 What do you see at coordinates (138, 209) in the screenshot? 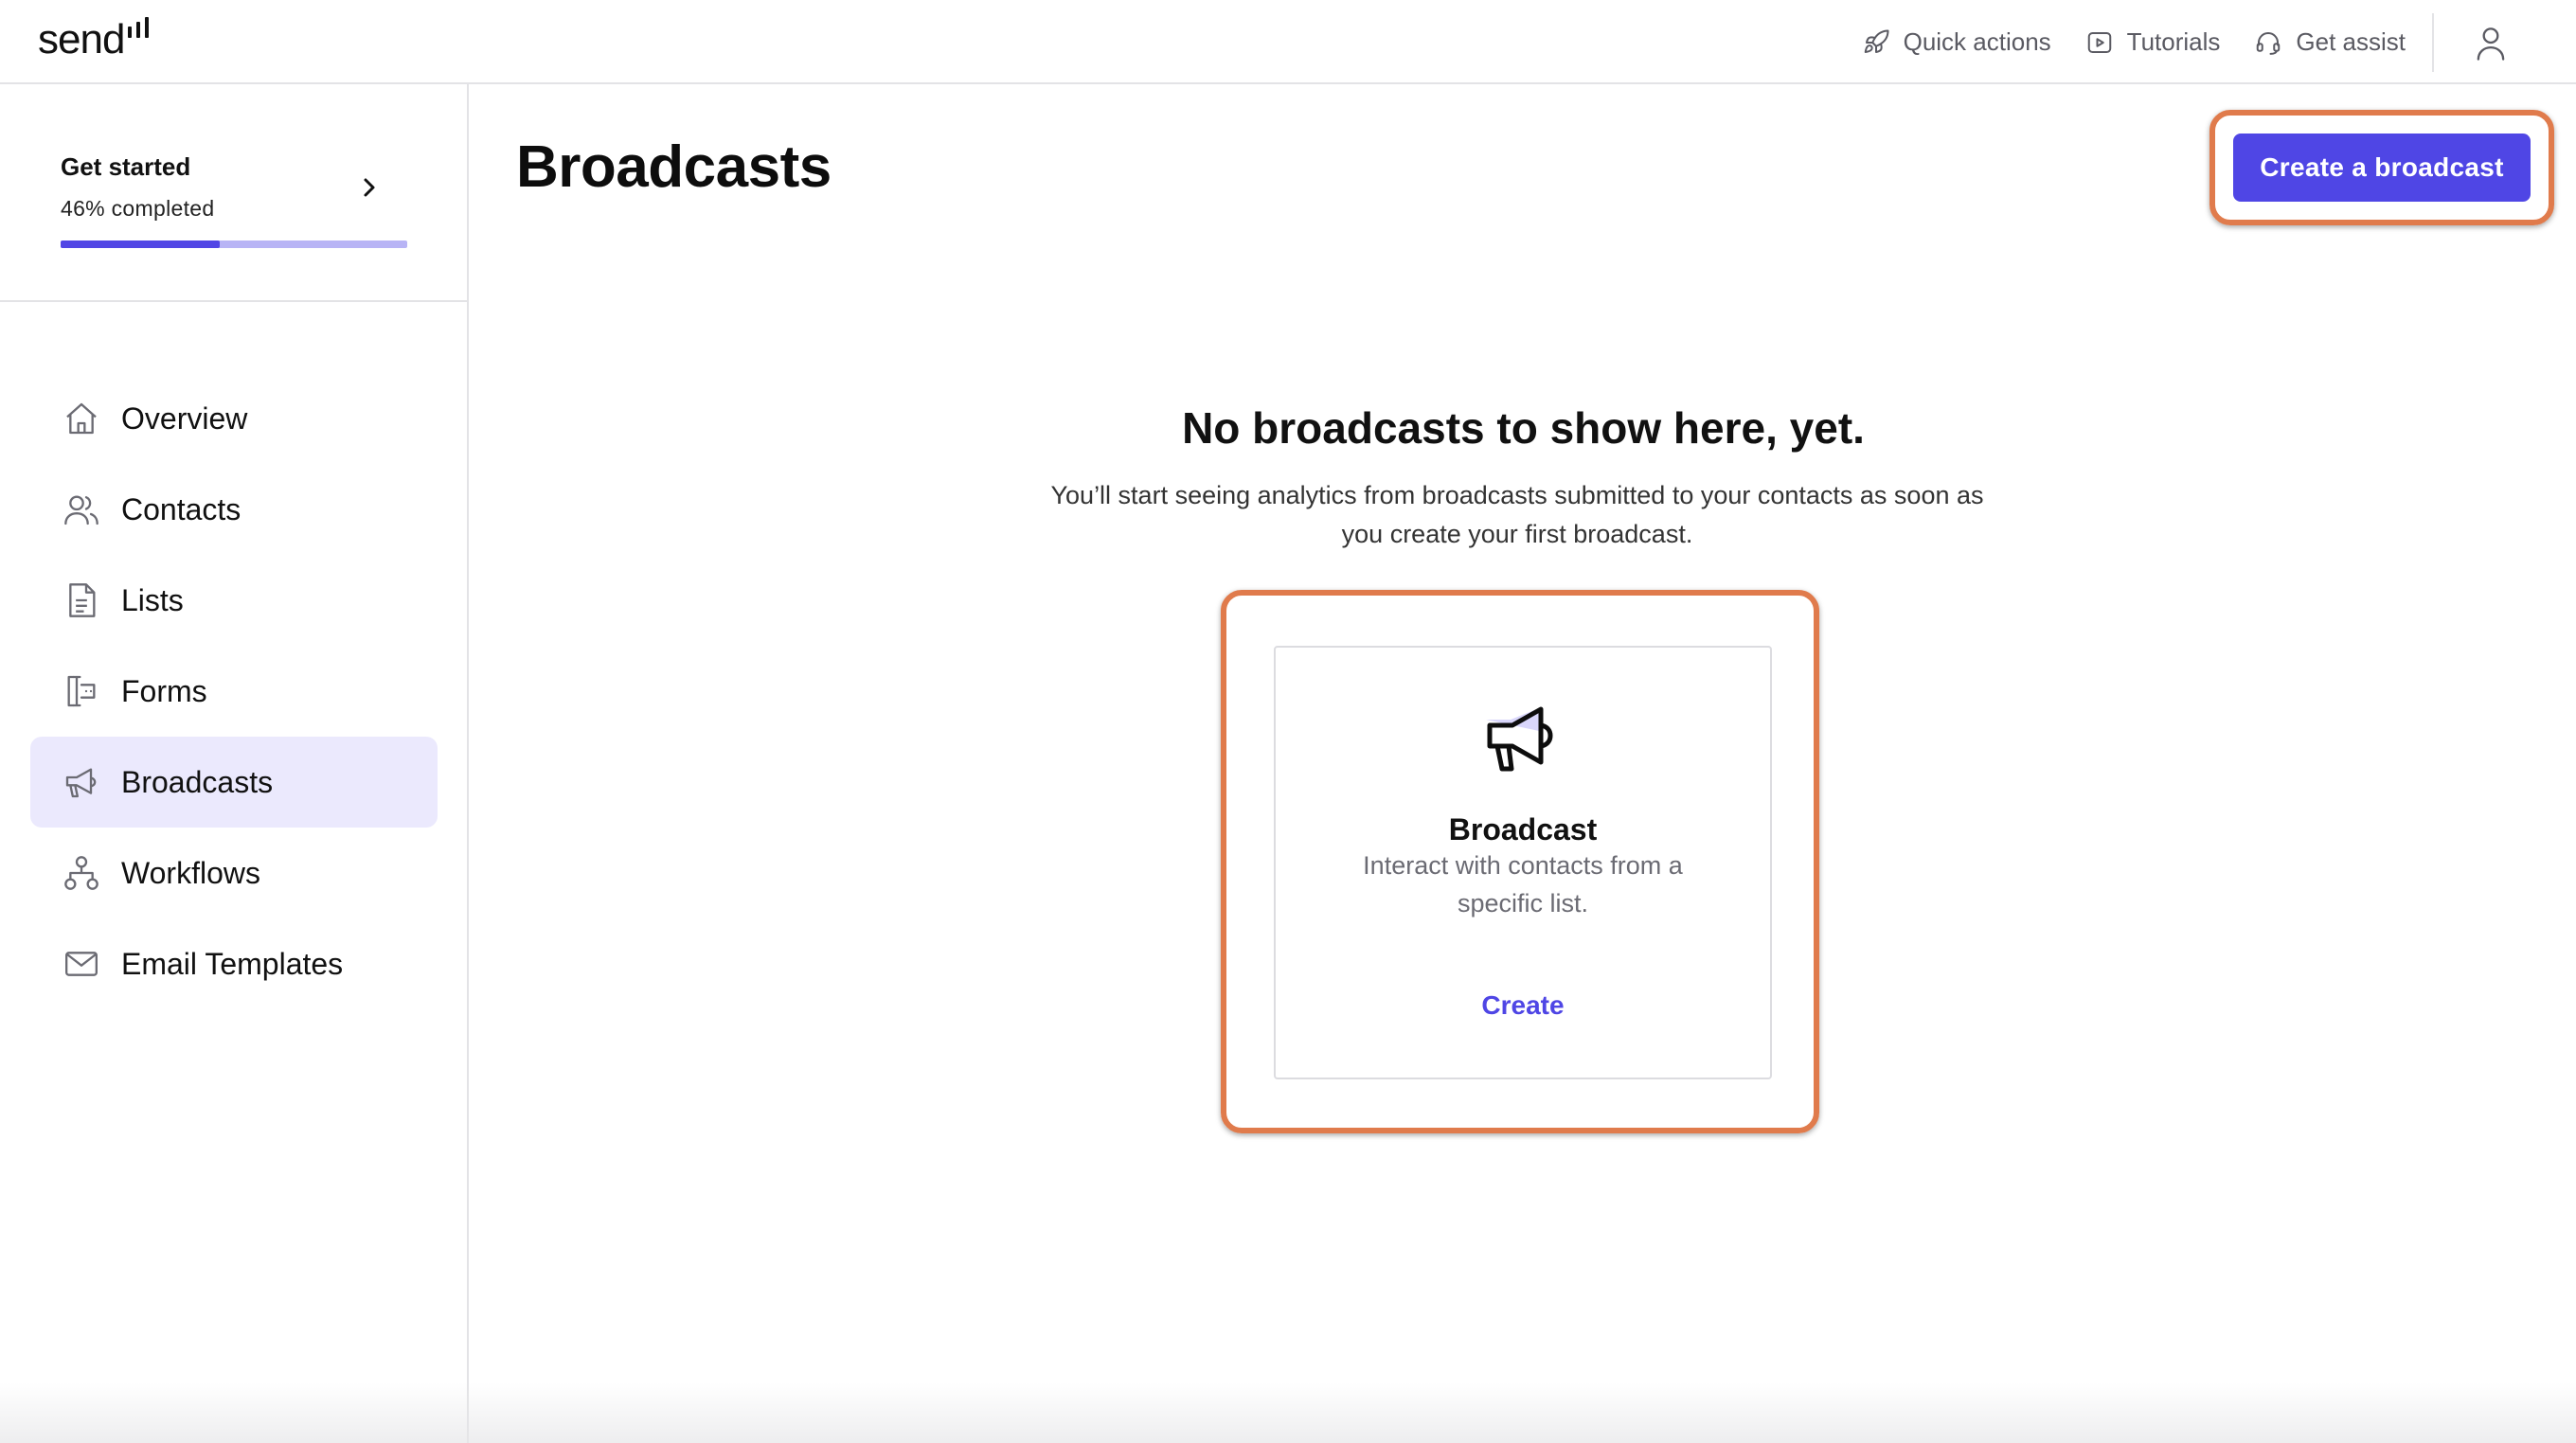
I see `get-started-progress-text: 46% completed` at bounding box center [138, 209].